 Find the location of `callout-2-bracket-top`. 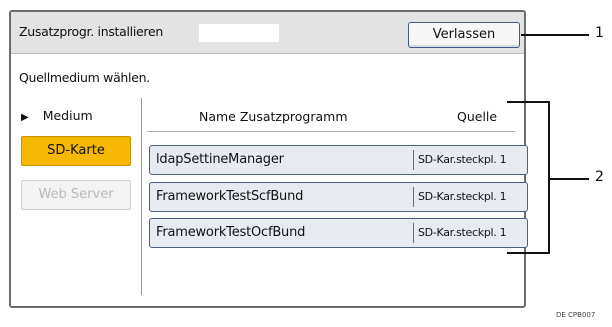

callout-2-bracket-top is located at coordinates (528, 102).